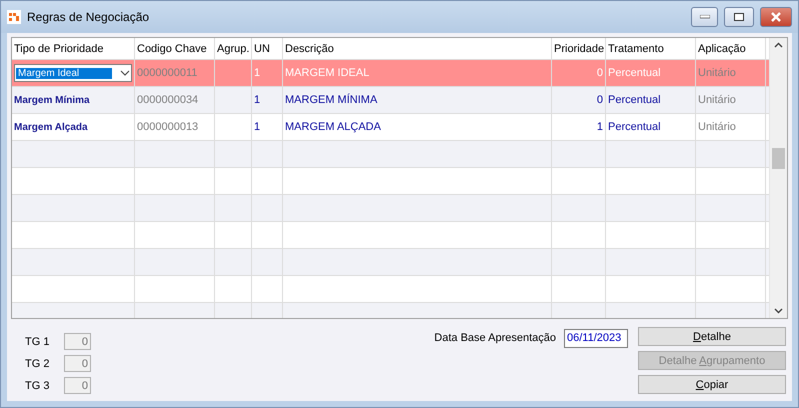  I want to click on maximize-icon, so click(739, 17).